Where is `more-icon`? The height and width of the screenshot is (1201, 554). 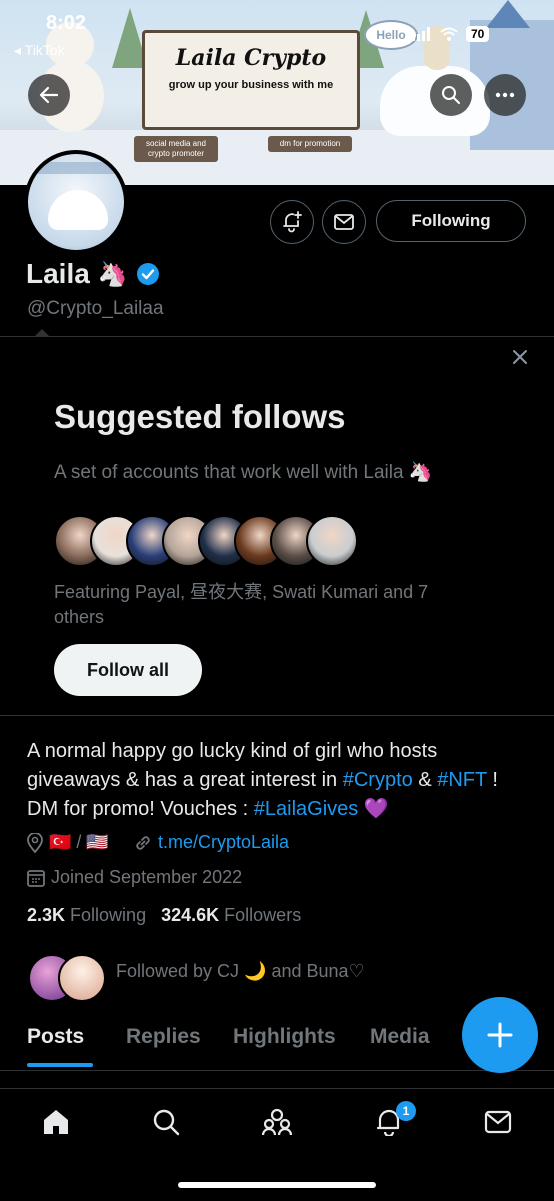 more-icon is located at coordinates (505, 95).